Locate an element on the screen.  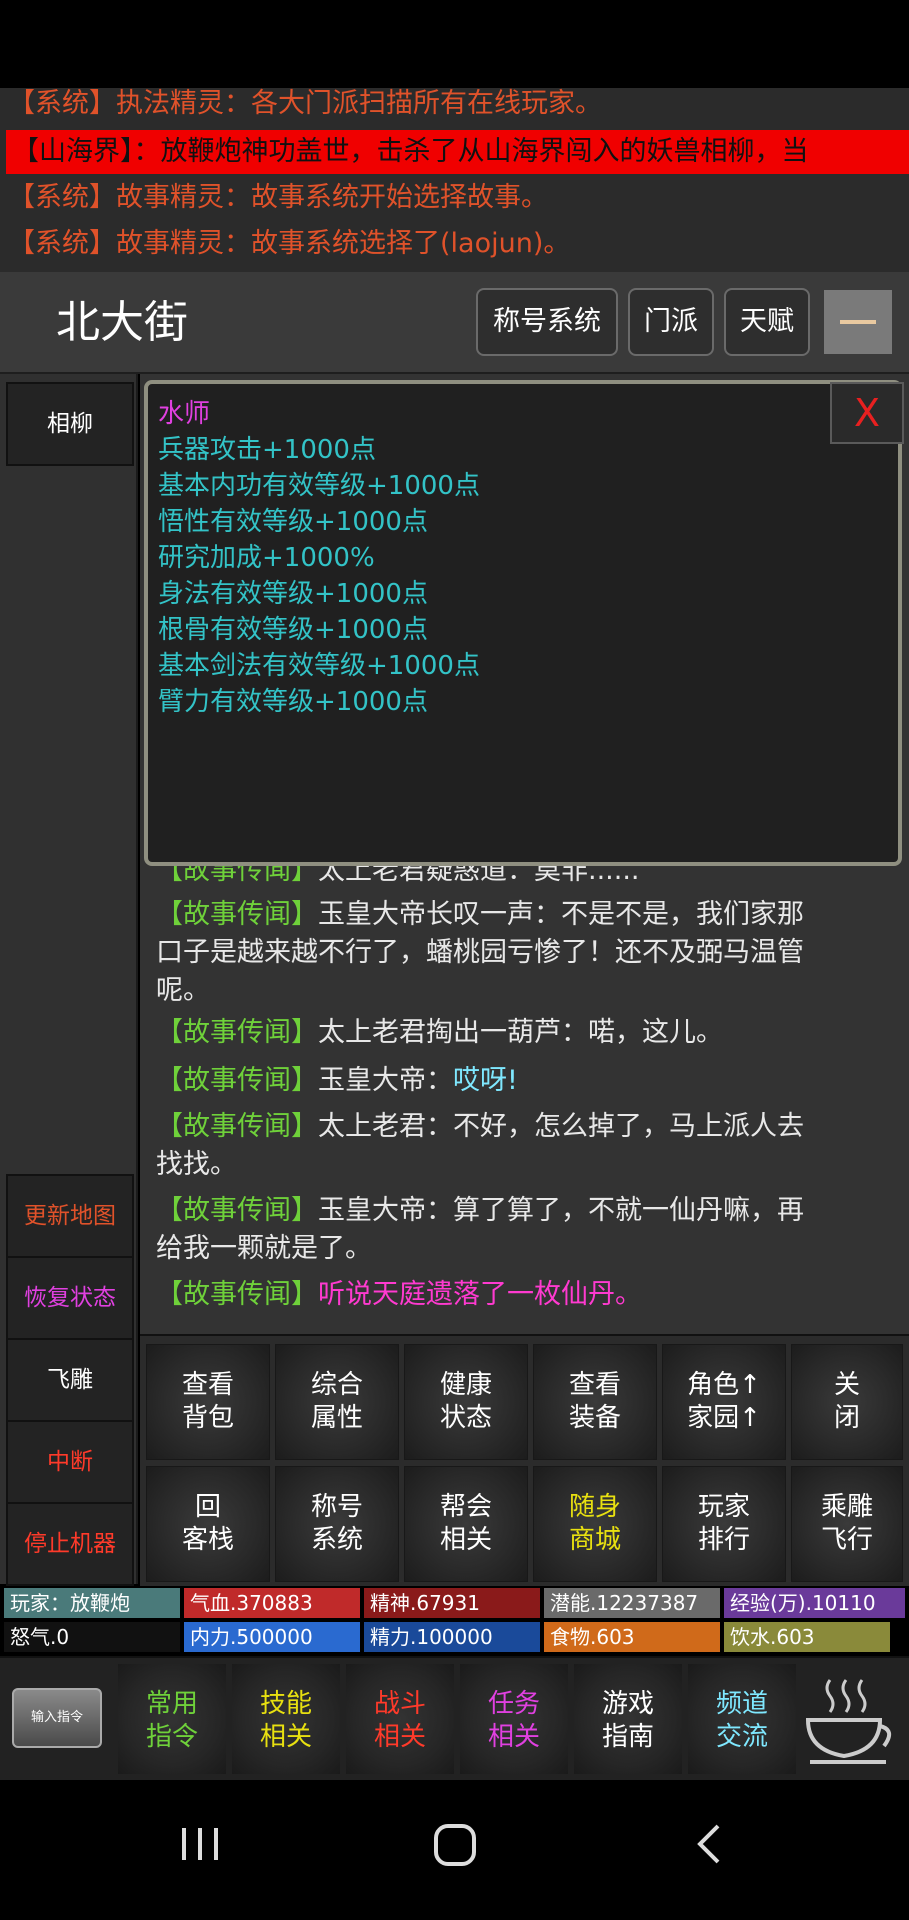
android-nav-bar is located at coordinates (454, 1850).